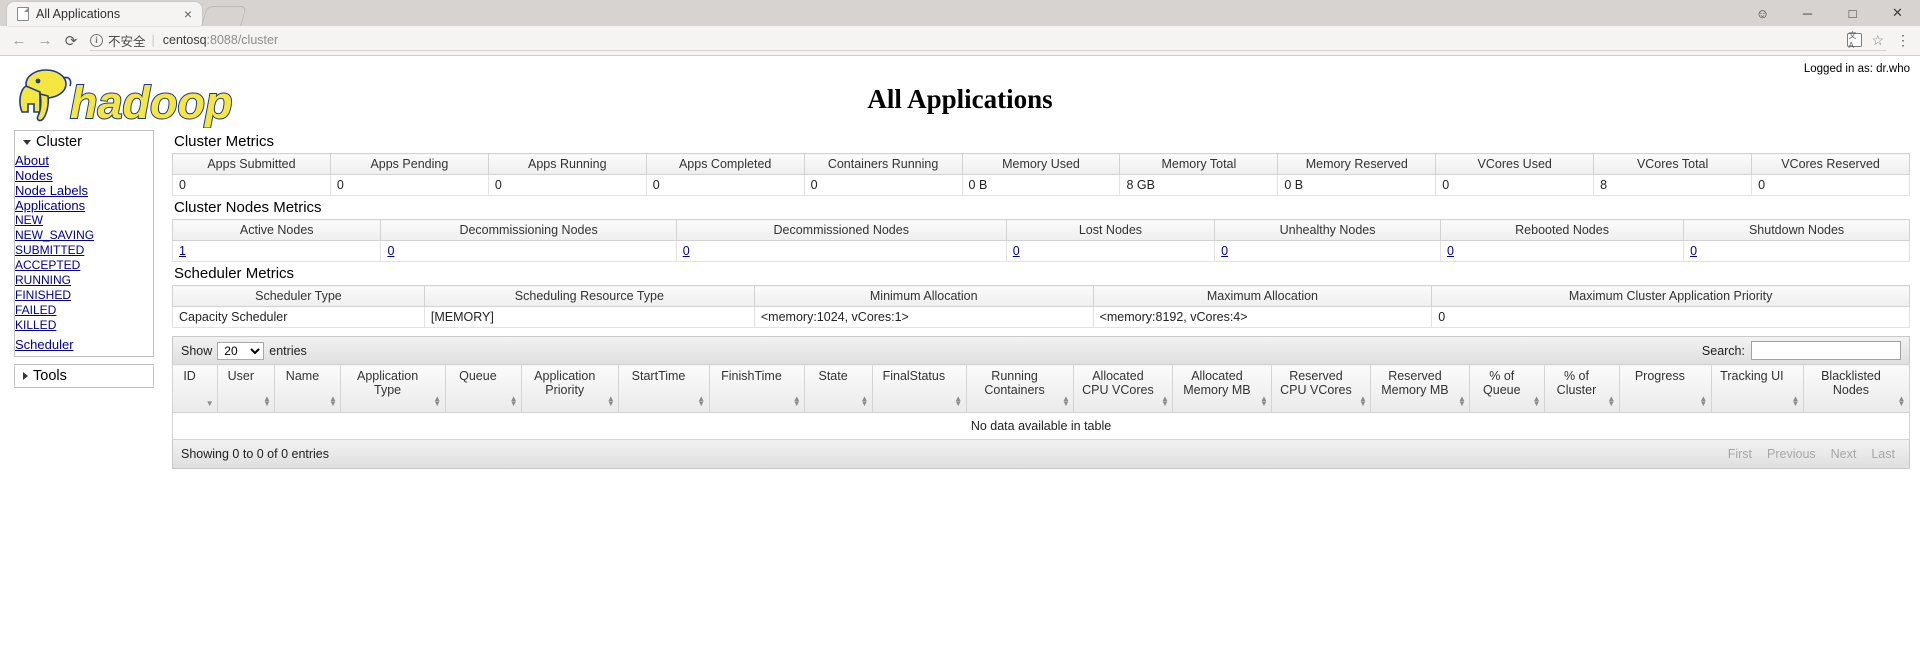 Image resolution: width=1920 pixels, height=667 pixels. Describe the element at coordinates (84, 142) in the screenshot. I see `sidebar-section-cluster: Cluster` at that location.